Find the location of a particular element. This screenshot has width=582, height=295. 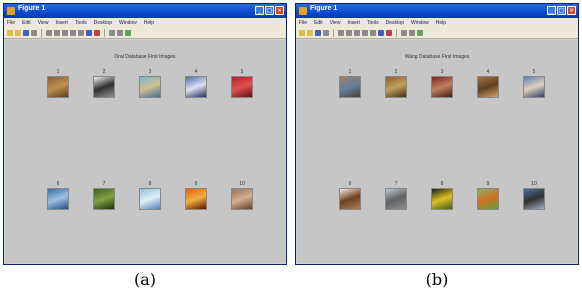

image-thumb: 6 is located at coordinates (58, 195).